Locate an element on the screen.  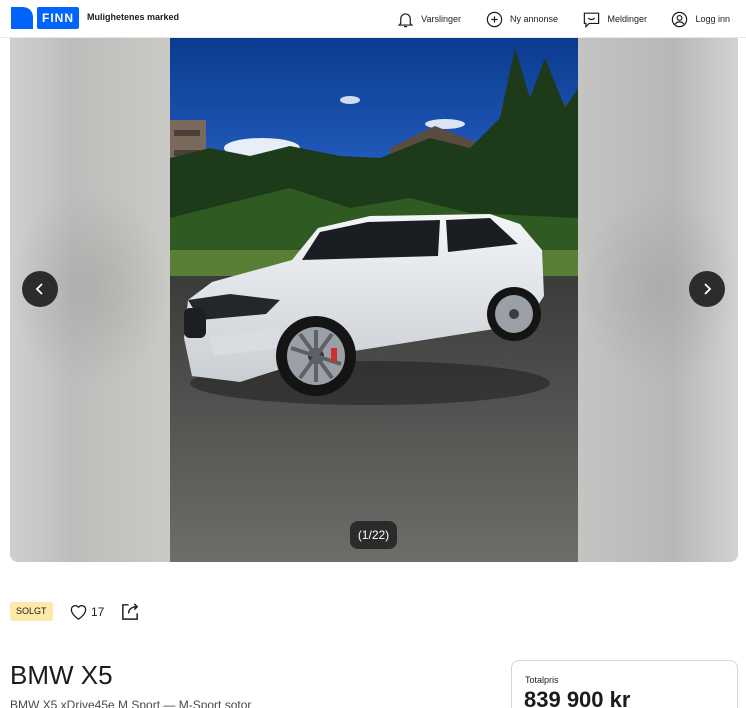
nav-ny-annonse-label: Ny annonse is located at coordinates (533, 19).